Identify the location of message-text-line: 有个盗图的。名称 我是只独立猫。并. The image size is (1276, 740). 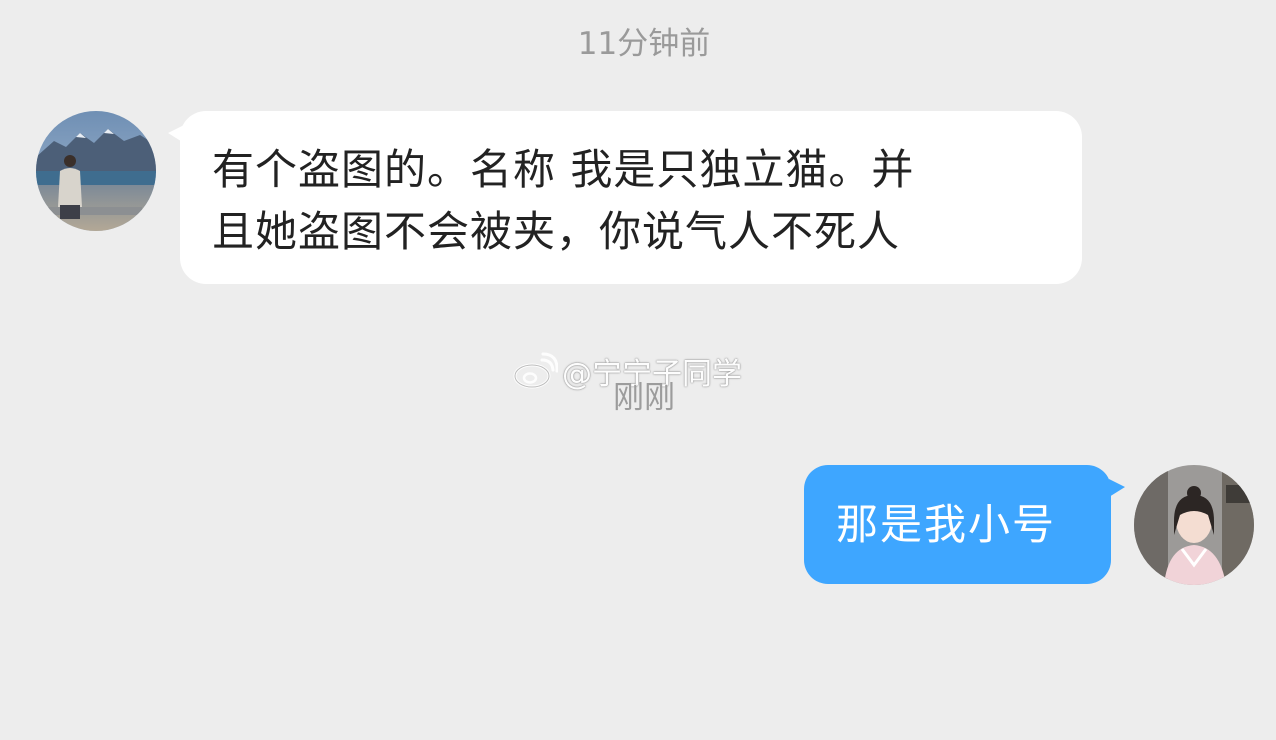
(563, 169).